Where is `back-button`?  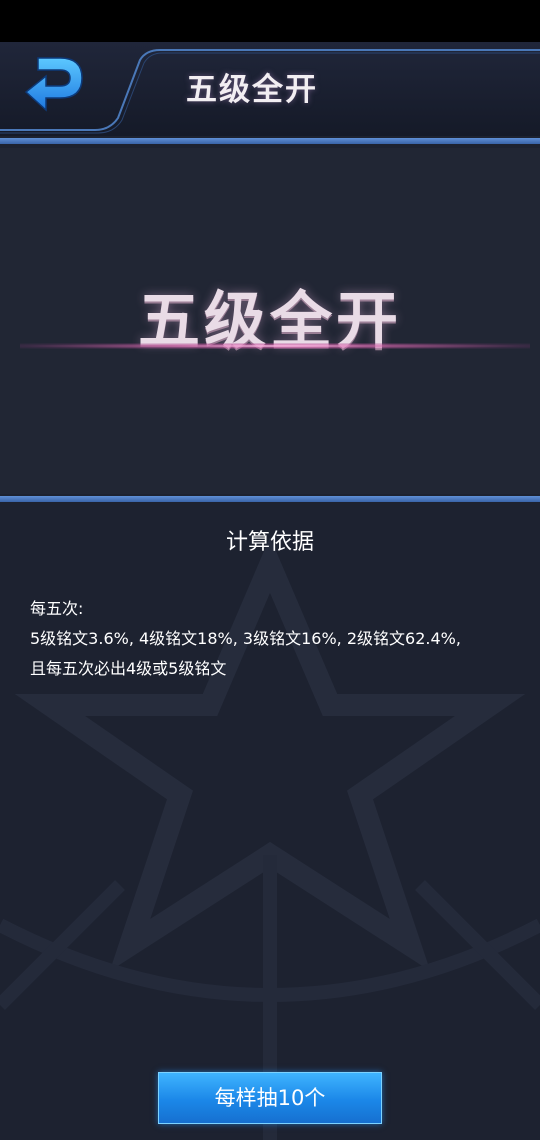
back-button is located at coordinates (55, 87).